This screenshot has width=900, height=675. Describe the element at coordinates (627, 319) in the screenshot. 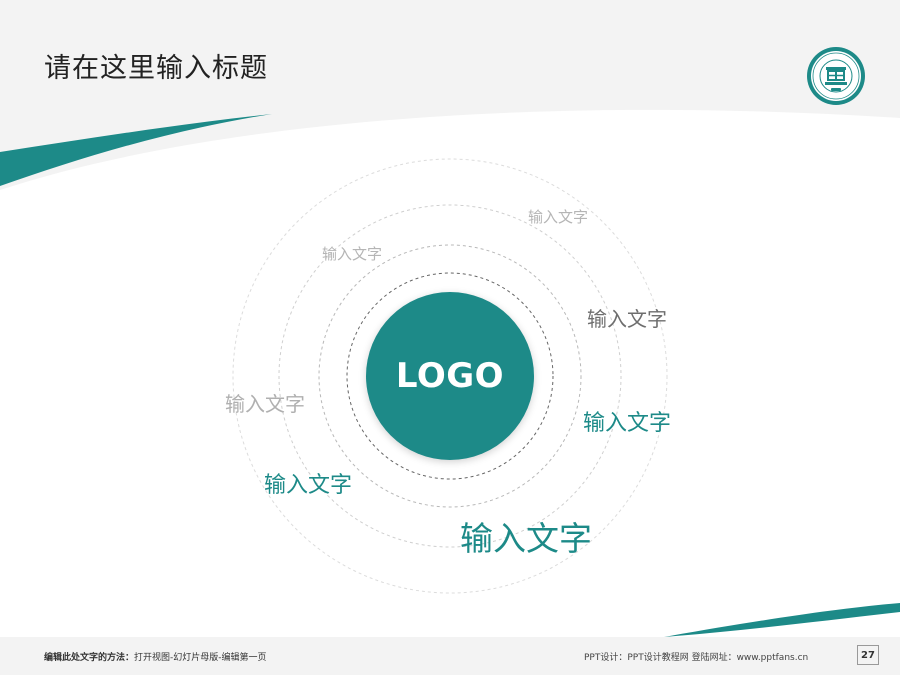

I see `orbit-label-3: 输入文字` at that location.